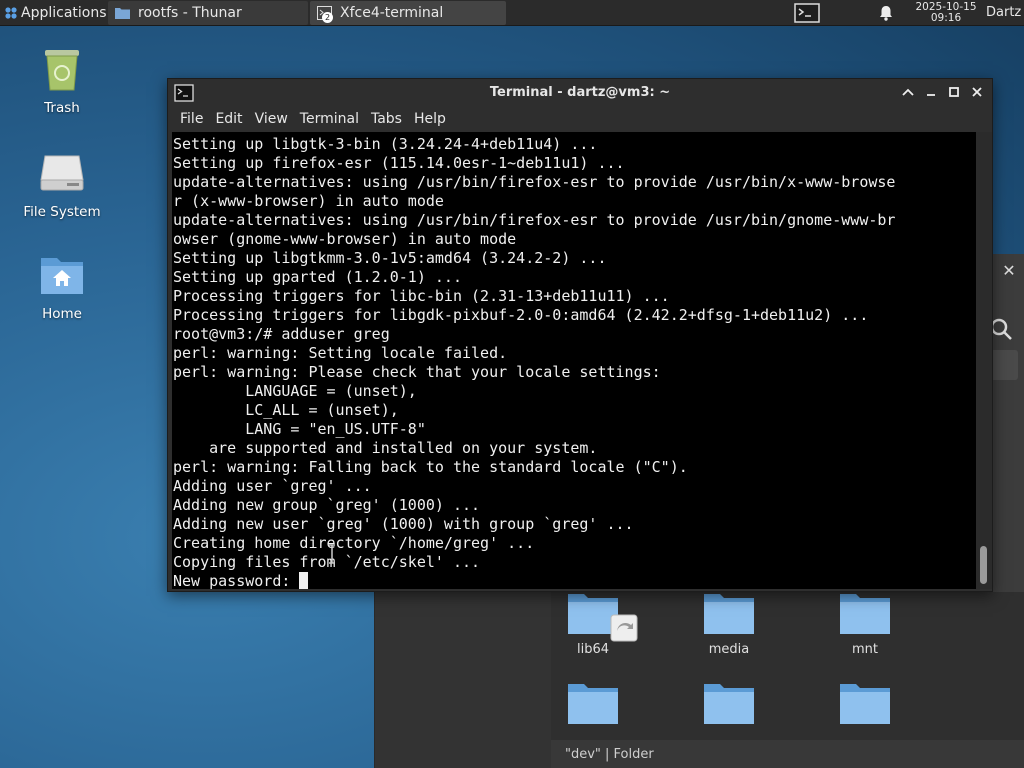 The height and width of the screenshot is (768, 1024). Describe the element at coordinates (593, 649) in the screenshot. I see `folder-label: lib64` at that location.